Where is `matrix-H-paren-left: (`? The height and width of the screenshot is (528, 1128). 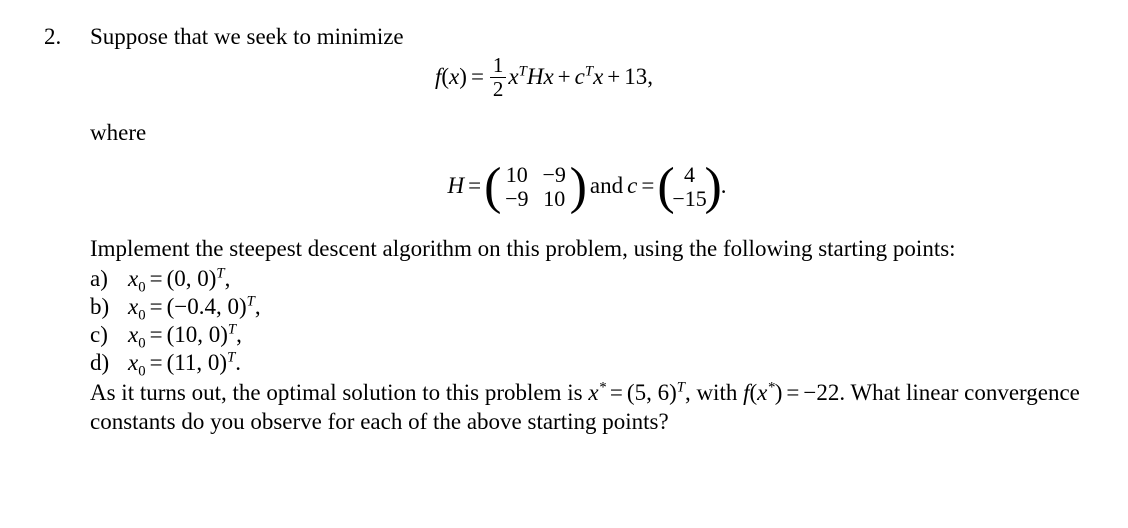 matrix-H-paren-left: ( is located at coordinates (493, 187).